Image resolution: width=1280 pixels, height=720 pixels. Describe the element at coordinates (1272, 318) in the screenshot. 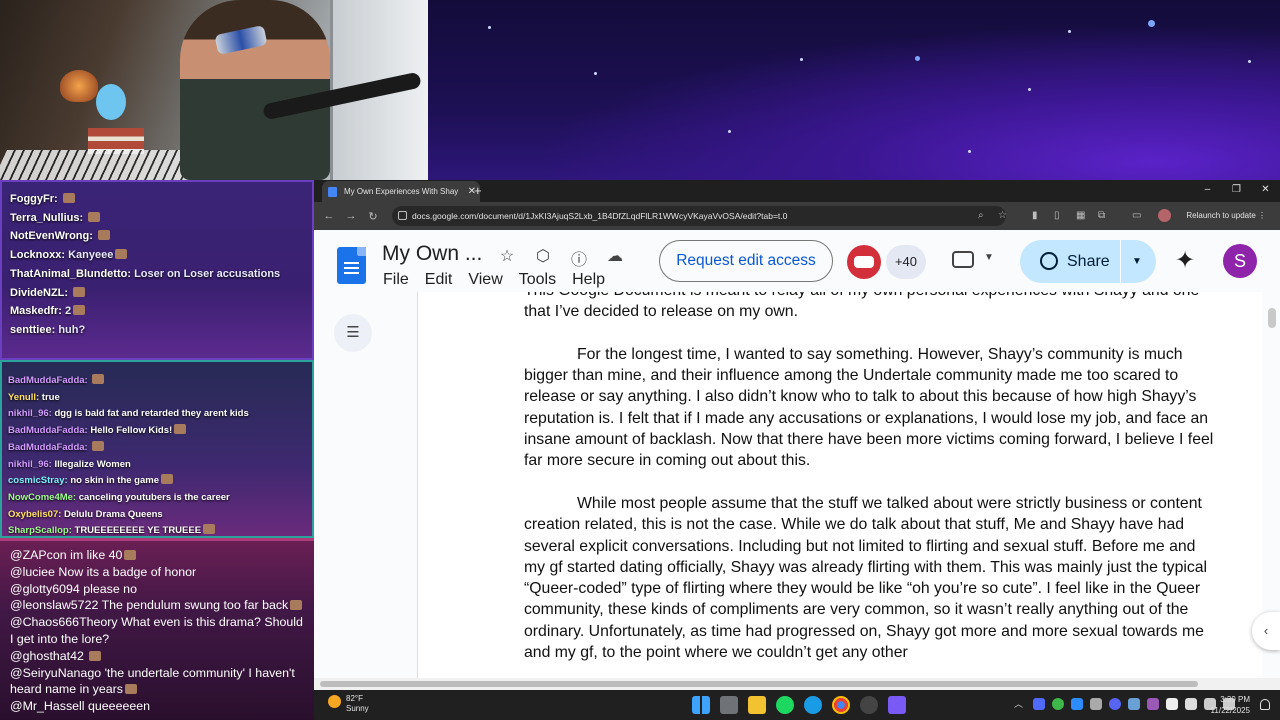

I see `vertical-scrollbar` at that location.